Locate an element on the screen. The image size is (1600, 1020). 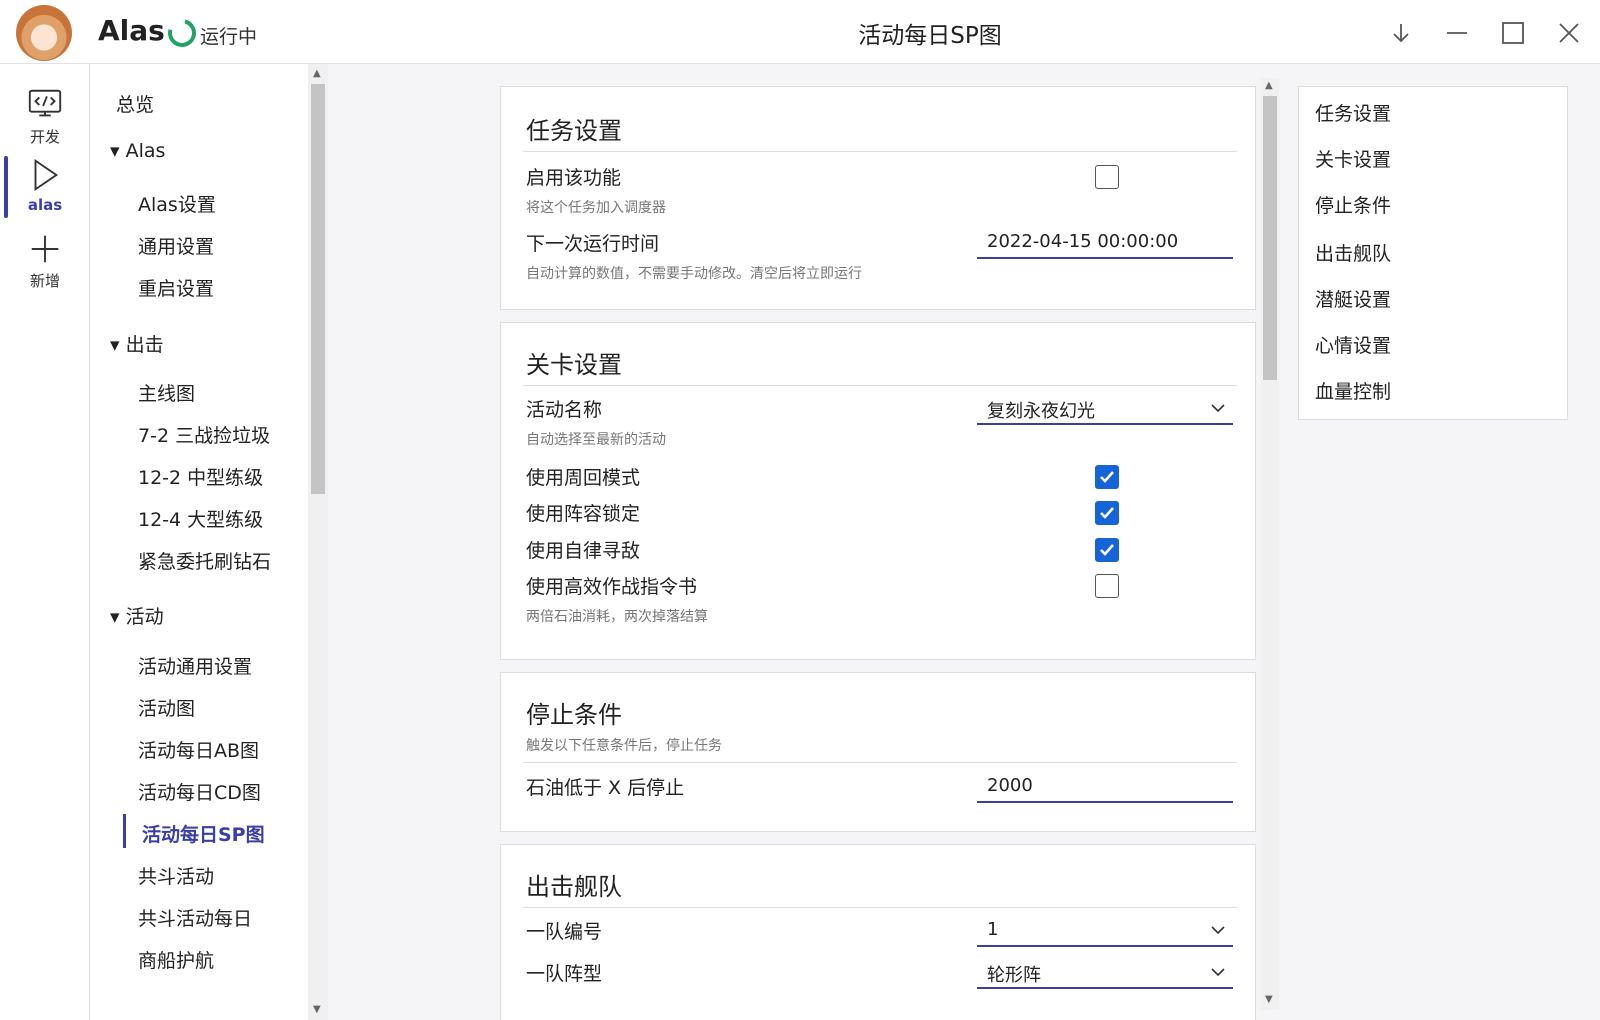
formation-label: 一队阵型 is located at coordinates (564, 974).